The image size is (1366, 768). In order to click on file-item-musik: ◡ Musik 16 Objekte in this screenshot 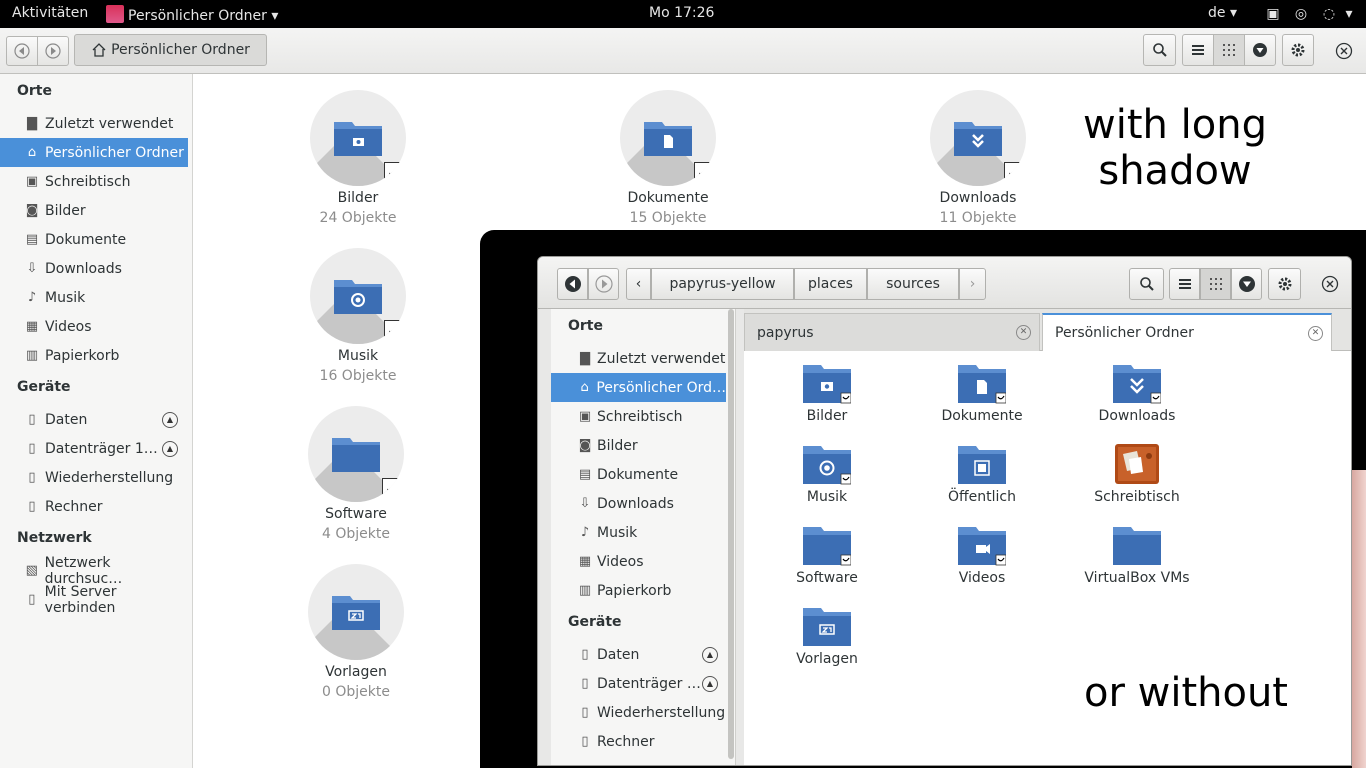, I will do `click(358, 316)`.